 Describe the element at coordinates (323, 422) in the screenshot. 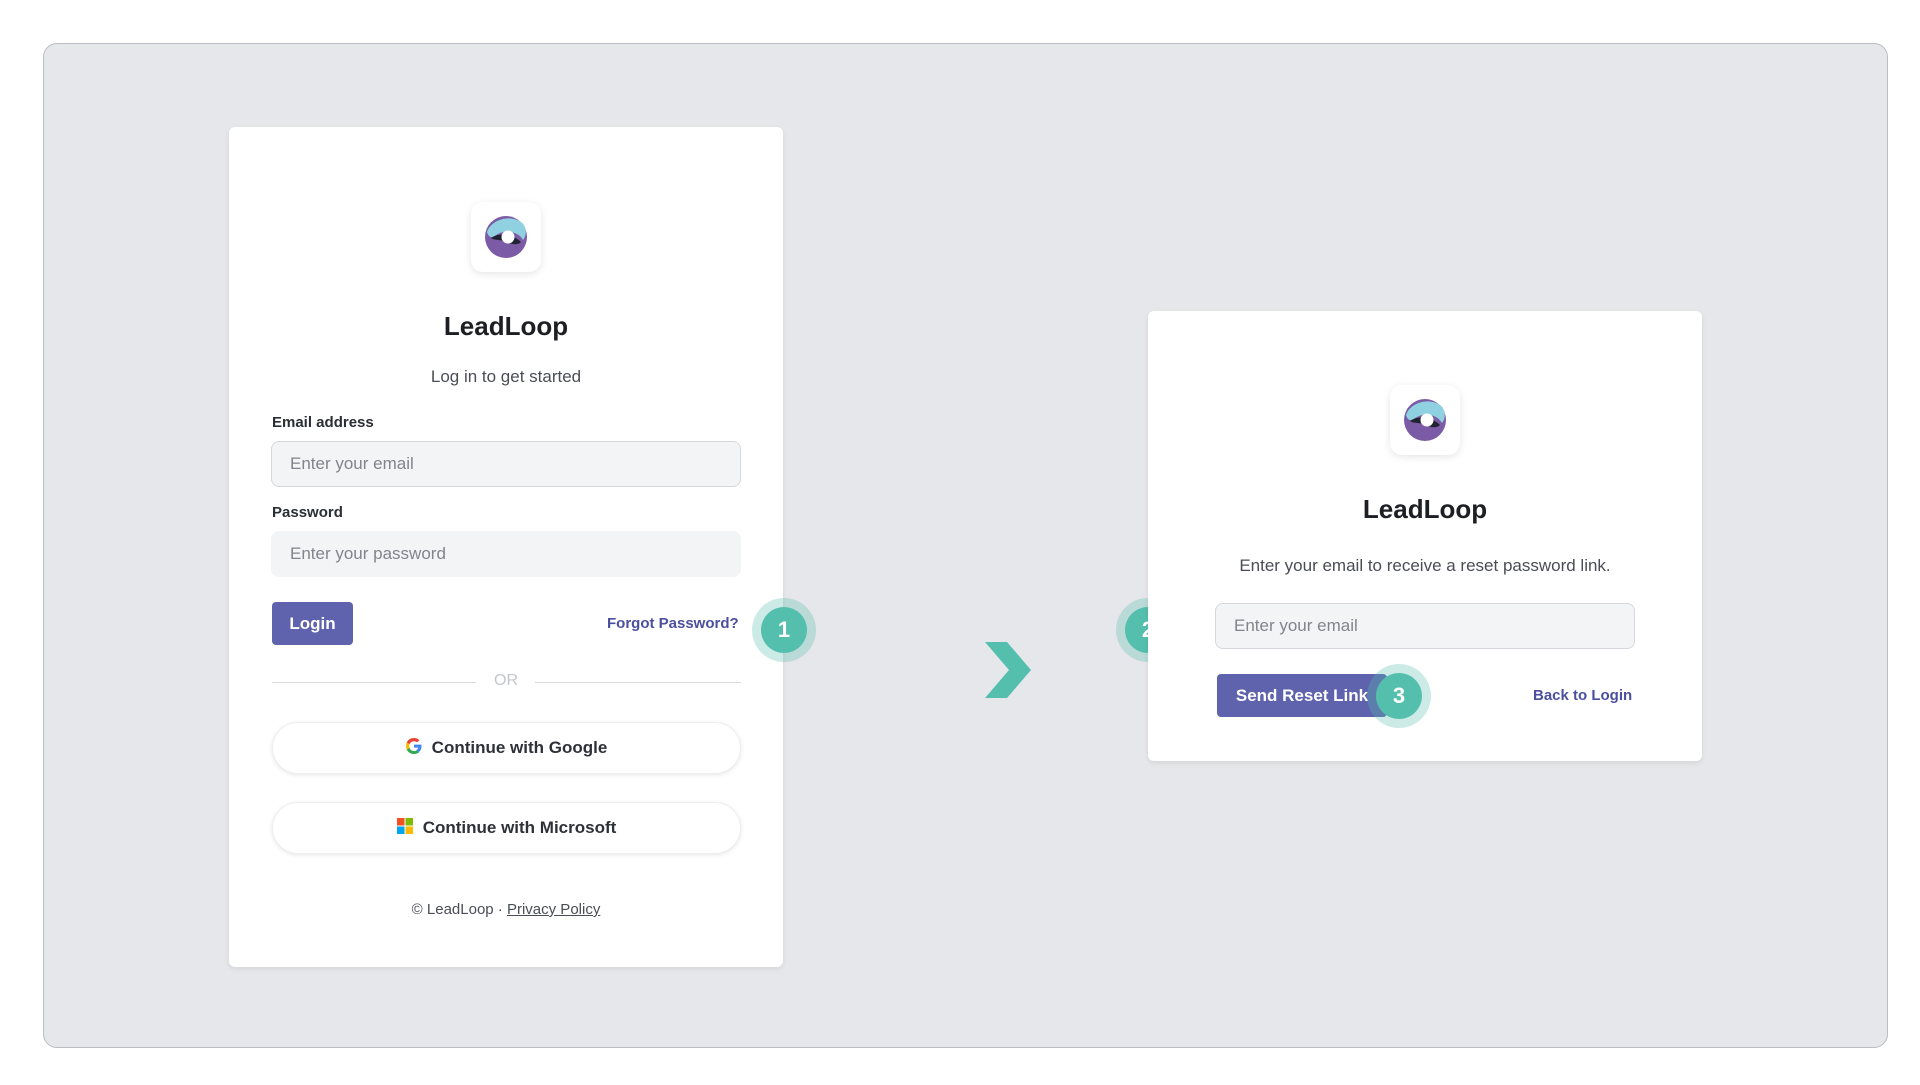

I see `email-label: Email address` at that location.